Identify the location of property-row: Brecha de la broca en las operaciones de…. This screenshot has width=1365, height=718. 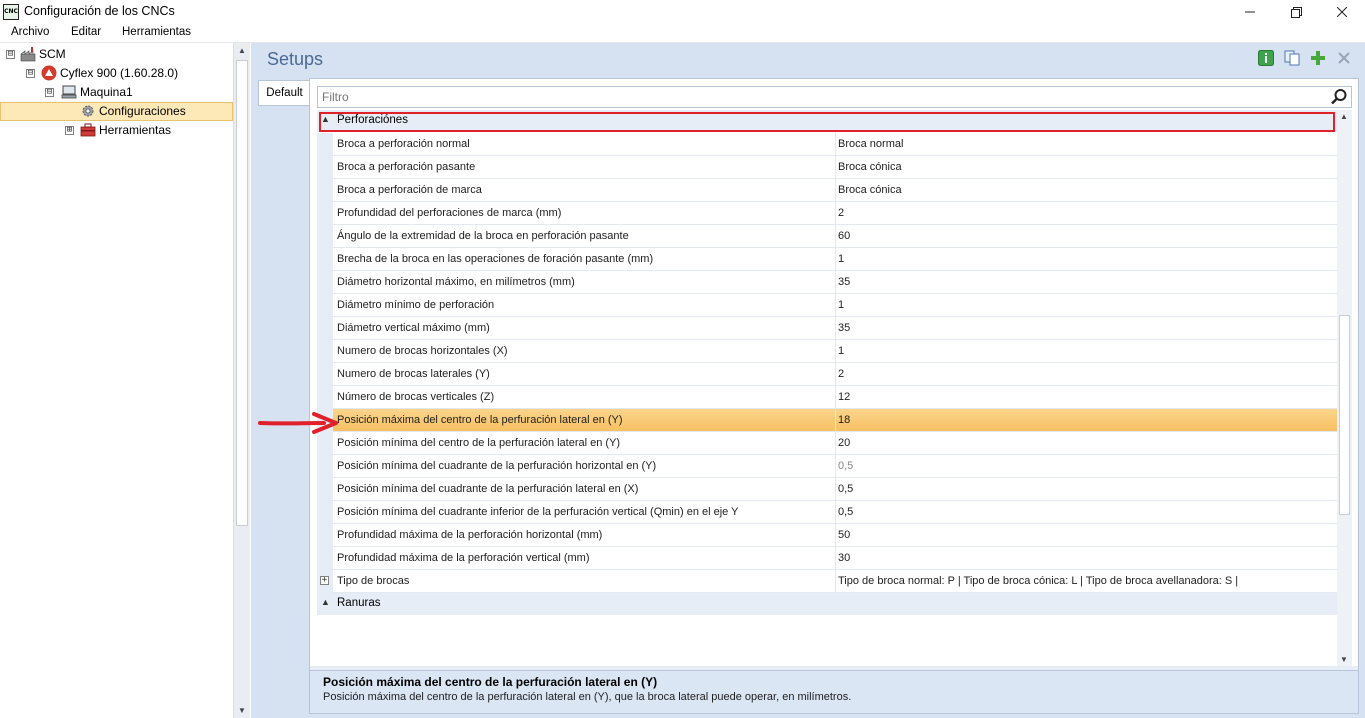
(827, 259).